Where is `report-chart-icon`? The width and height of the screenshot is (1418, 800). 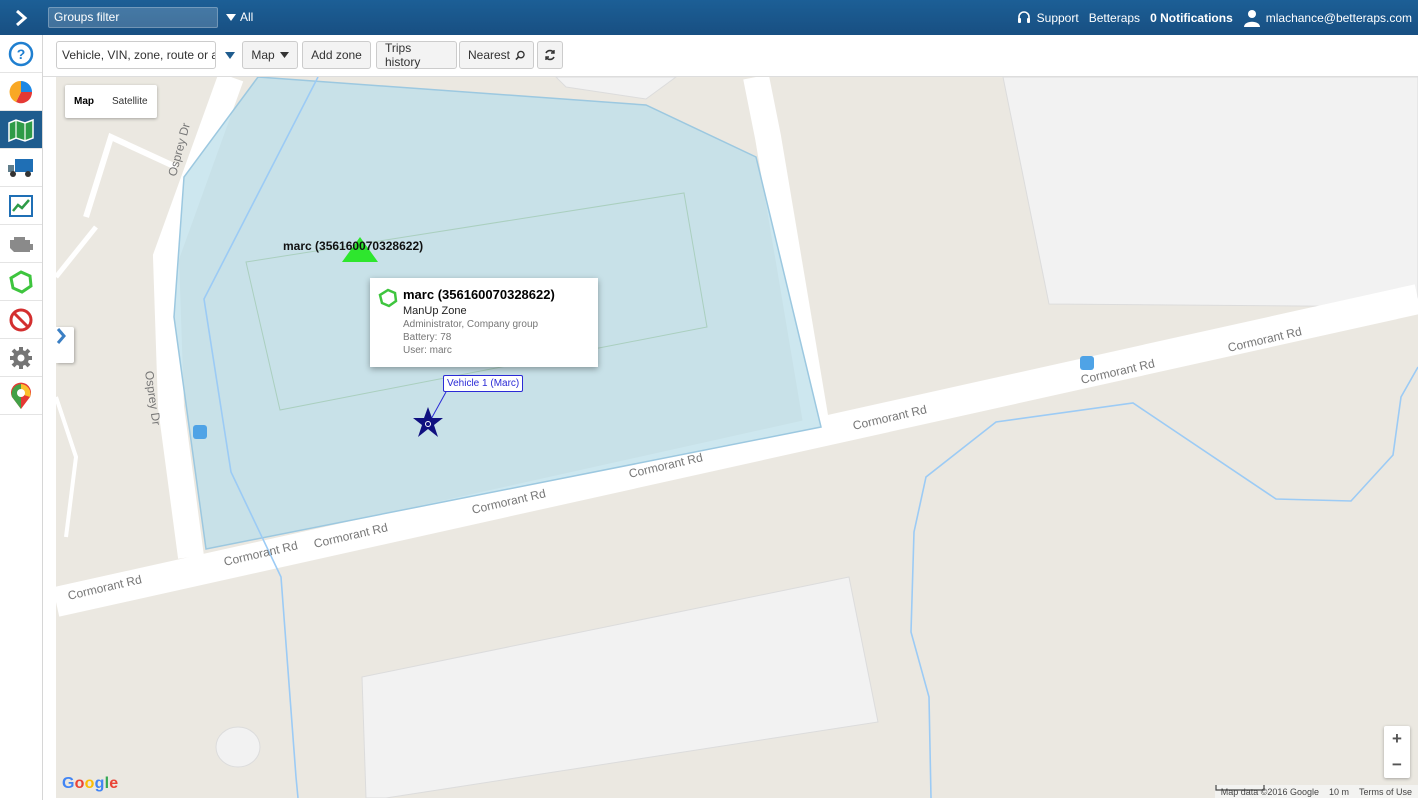
report-chart-icon is located at coordinates (21, 205).